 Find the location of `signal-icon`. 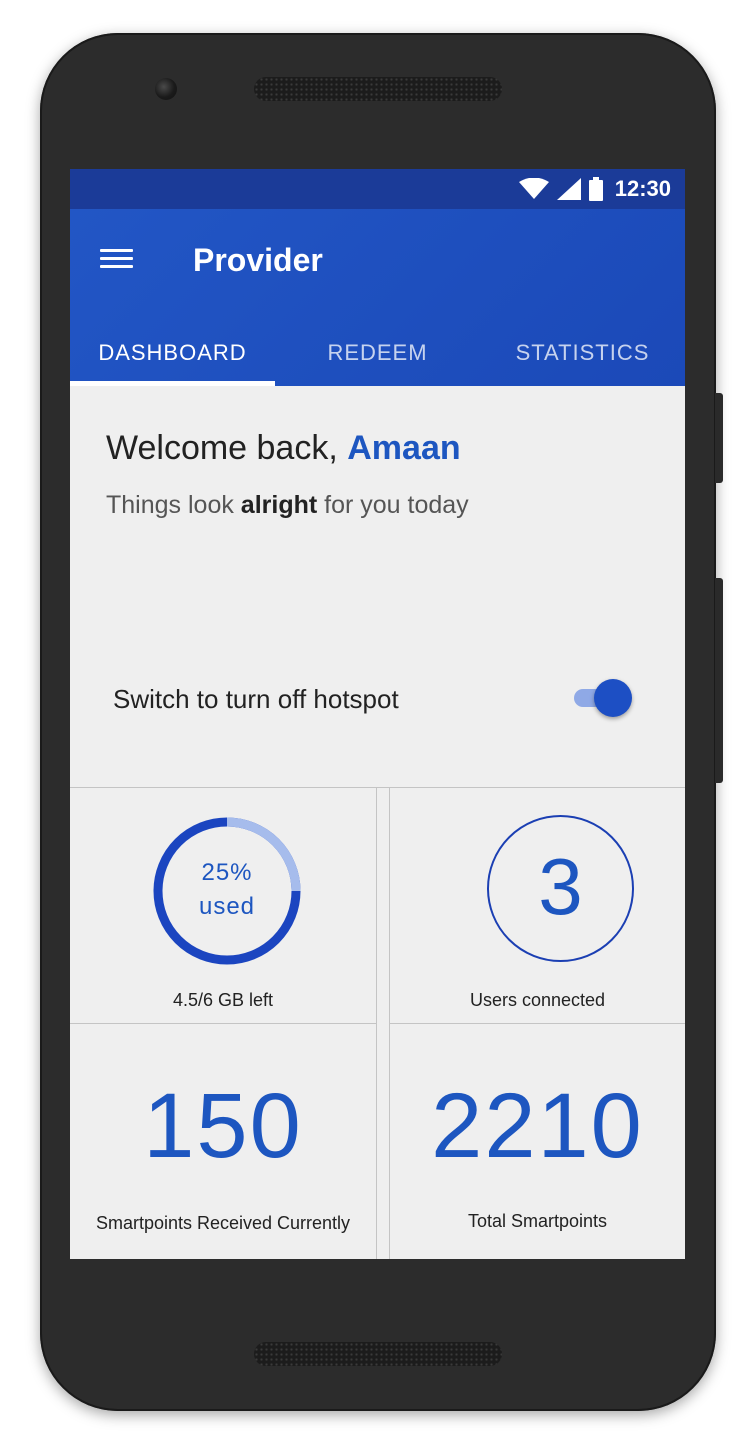

signal-icon is located at coordinates (568, 189).